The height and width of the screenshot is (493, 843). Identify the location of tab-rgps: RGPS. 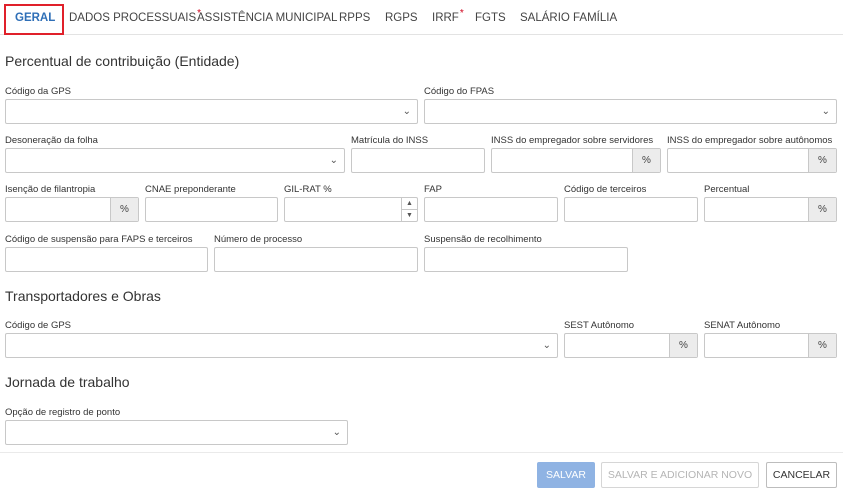
(401, 18).